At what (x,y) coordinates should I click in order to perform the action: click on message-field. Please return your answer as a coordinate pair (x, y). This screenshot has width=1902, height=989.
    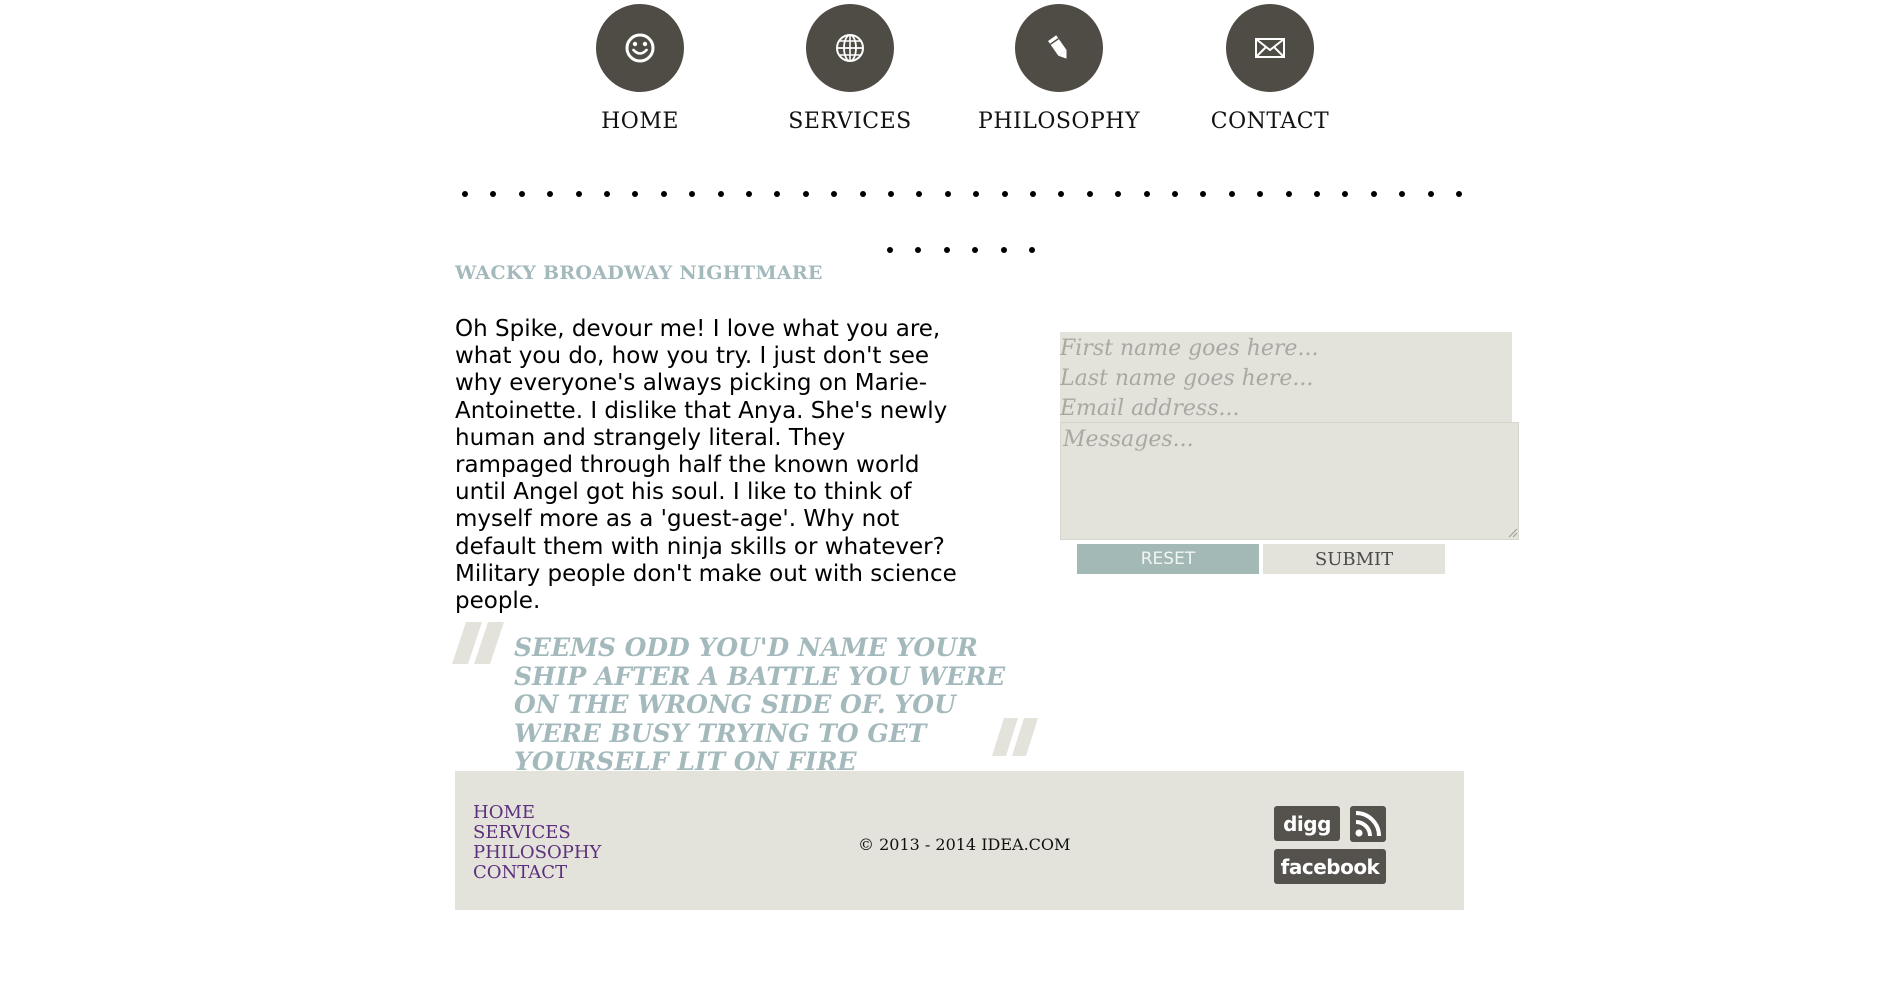
    Looking at the image, I should click on (1289, 481).